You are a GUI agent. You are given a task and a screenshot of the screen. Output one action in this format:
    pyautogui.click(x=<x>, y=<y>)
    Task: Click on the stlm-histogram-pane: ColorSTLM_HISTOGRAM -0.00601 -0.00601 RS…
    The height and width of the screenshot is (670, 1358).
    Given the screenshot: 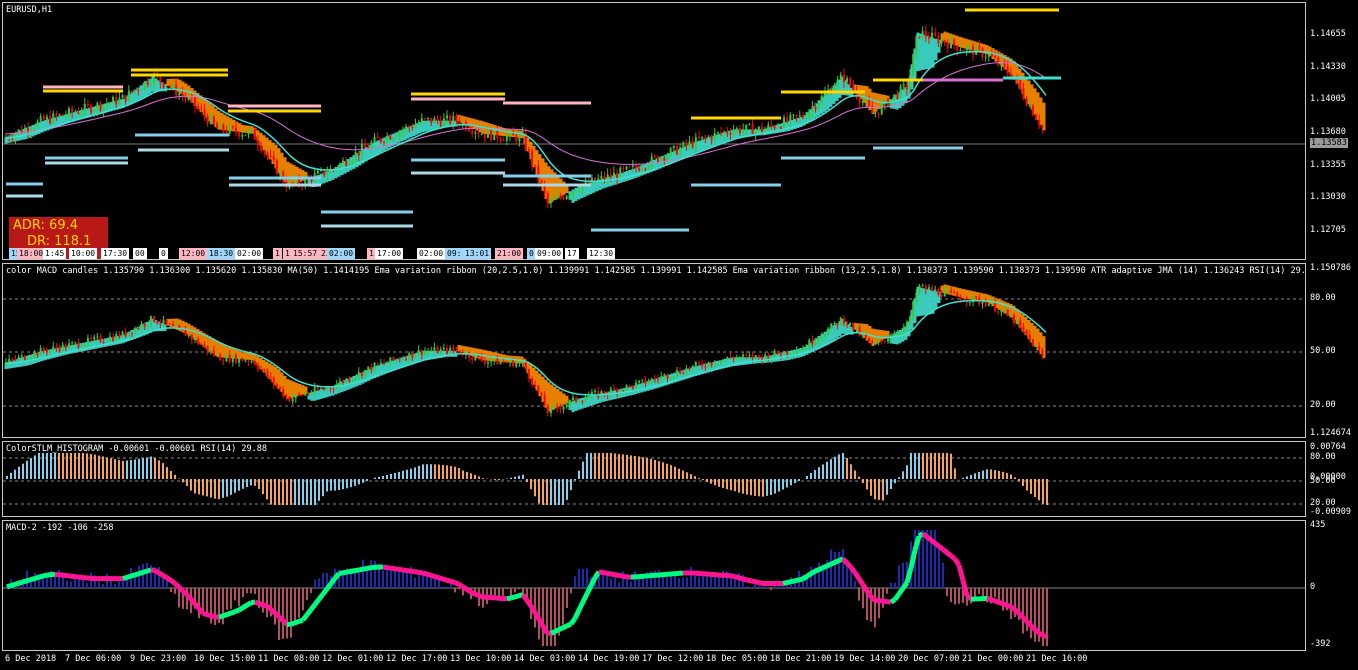 What is the action you would take?
    pyautogui.click(x=654, y=479)
    